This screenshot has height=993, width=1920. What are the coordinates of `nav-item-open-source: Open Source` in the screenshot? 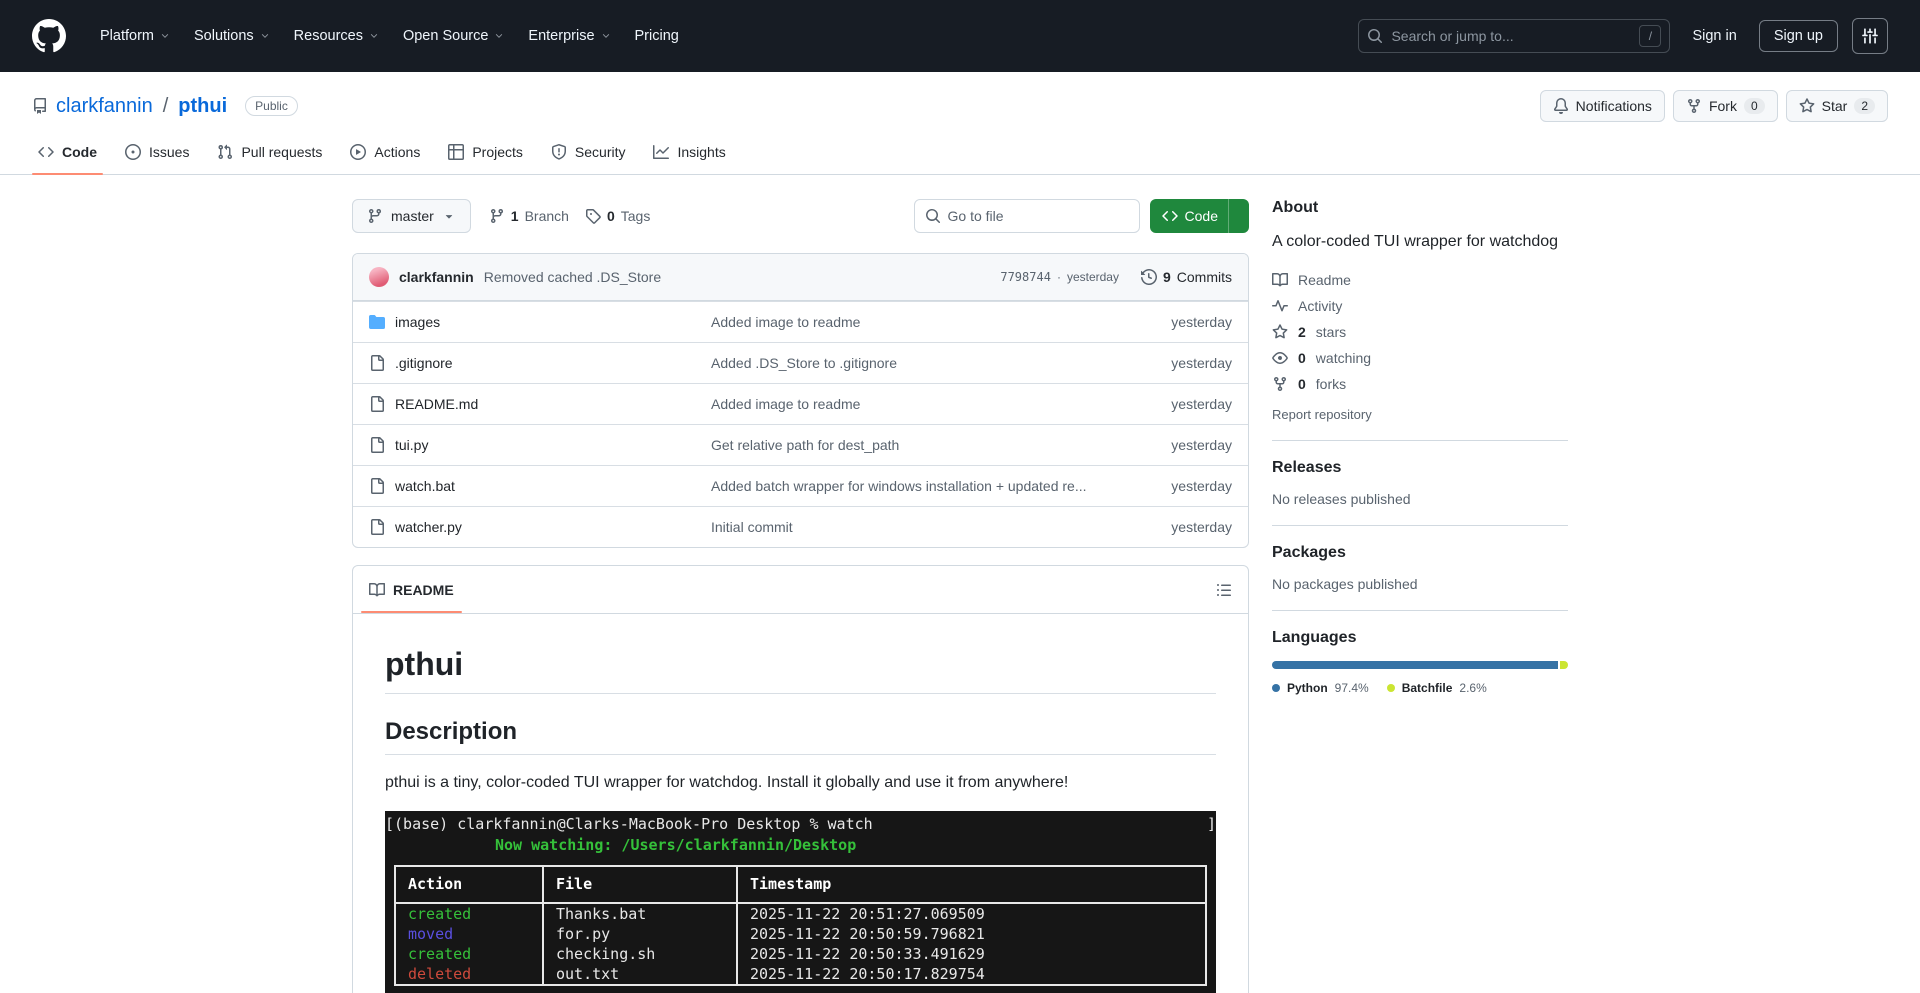 It's located at (453, 36).